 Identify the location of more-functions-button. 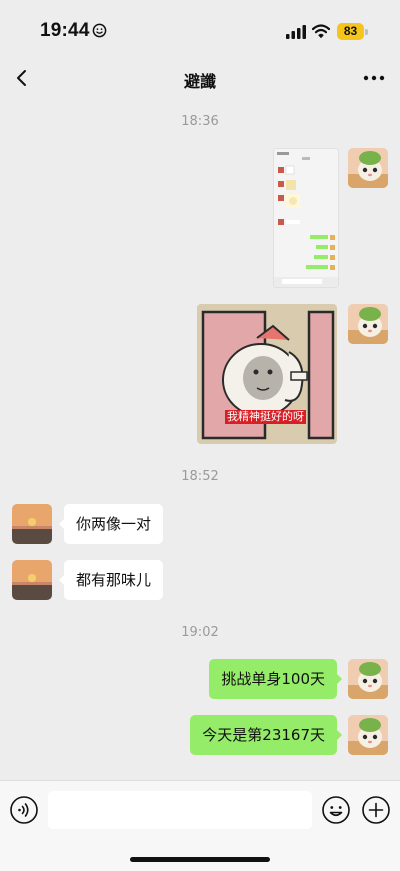
(376, 810).